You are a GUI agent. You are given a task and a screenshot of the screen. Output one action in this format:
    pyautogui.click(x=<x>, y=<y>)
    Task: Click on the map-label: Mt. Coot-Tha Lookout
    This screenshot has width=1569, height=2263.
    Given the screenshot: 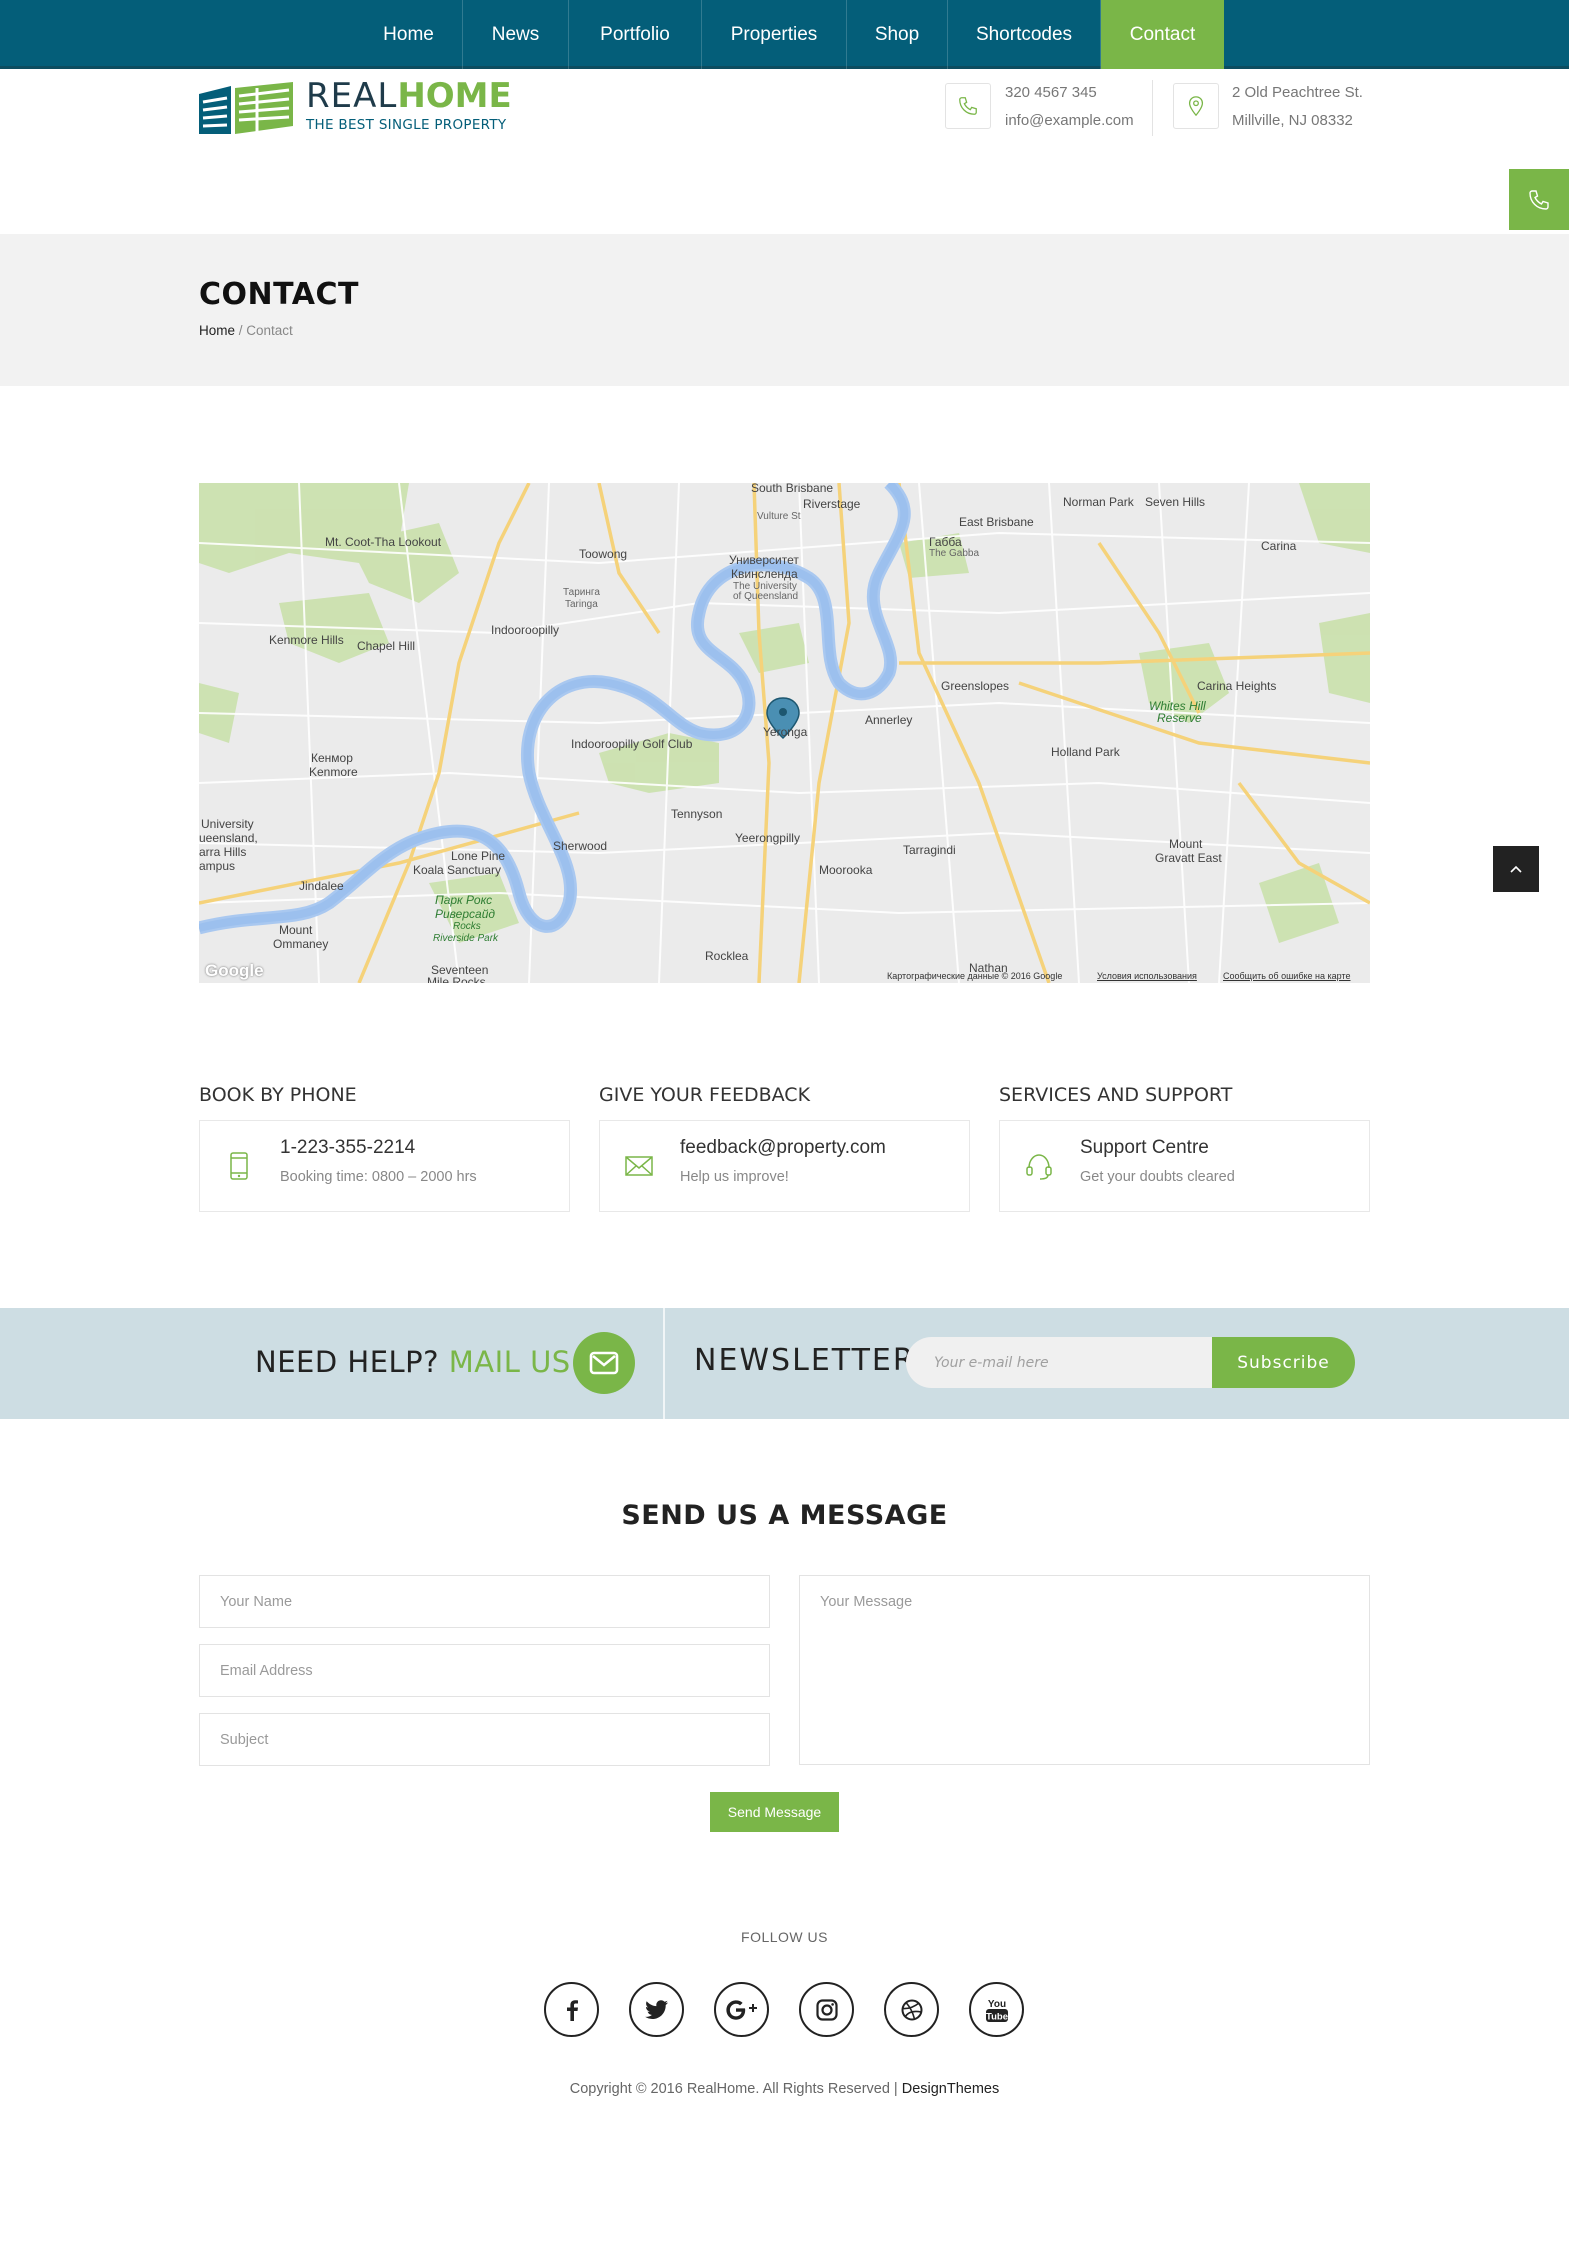 What is the action you would take?
    pyautogui.click(x=383, y=542)
    